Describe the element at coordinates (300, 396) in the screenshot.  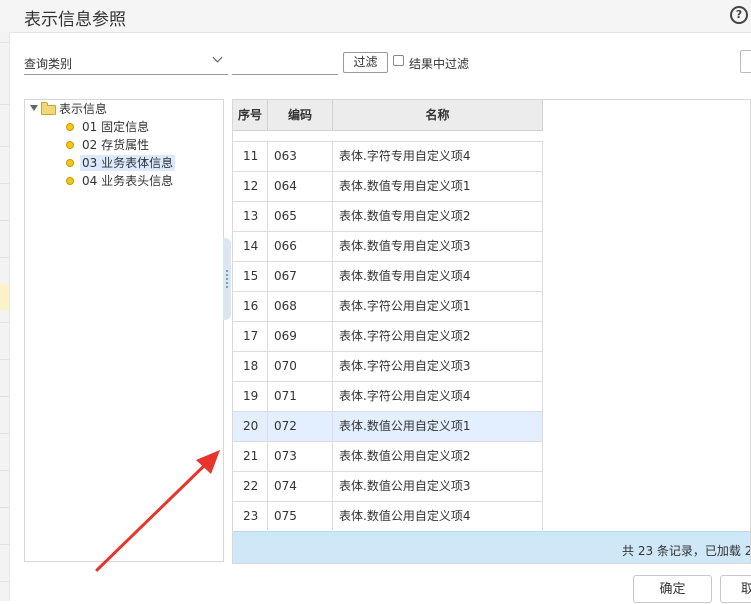
I see `row-code-cell: 071` at that location.